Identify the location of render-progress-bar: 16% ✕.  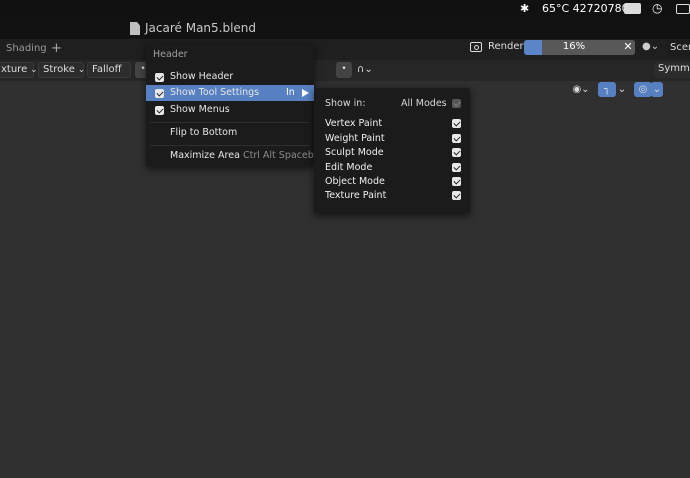
(579, 47).